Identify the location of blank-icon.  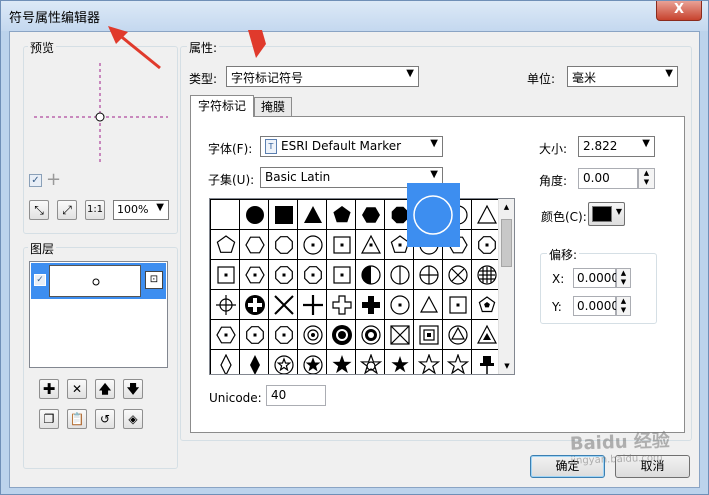
(226, 215).